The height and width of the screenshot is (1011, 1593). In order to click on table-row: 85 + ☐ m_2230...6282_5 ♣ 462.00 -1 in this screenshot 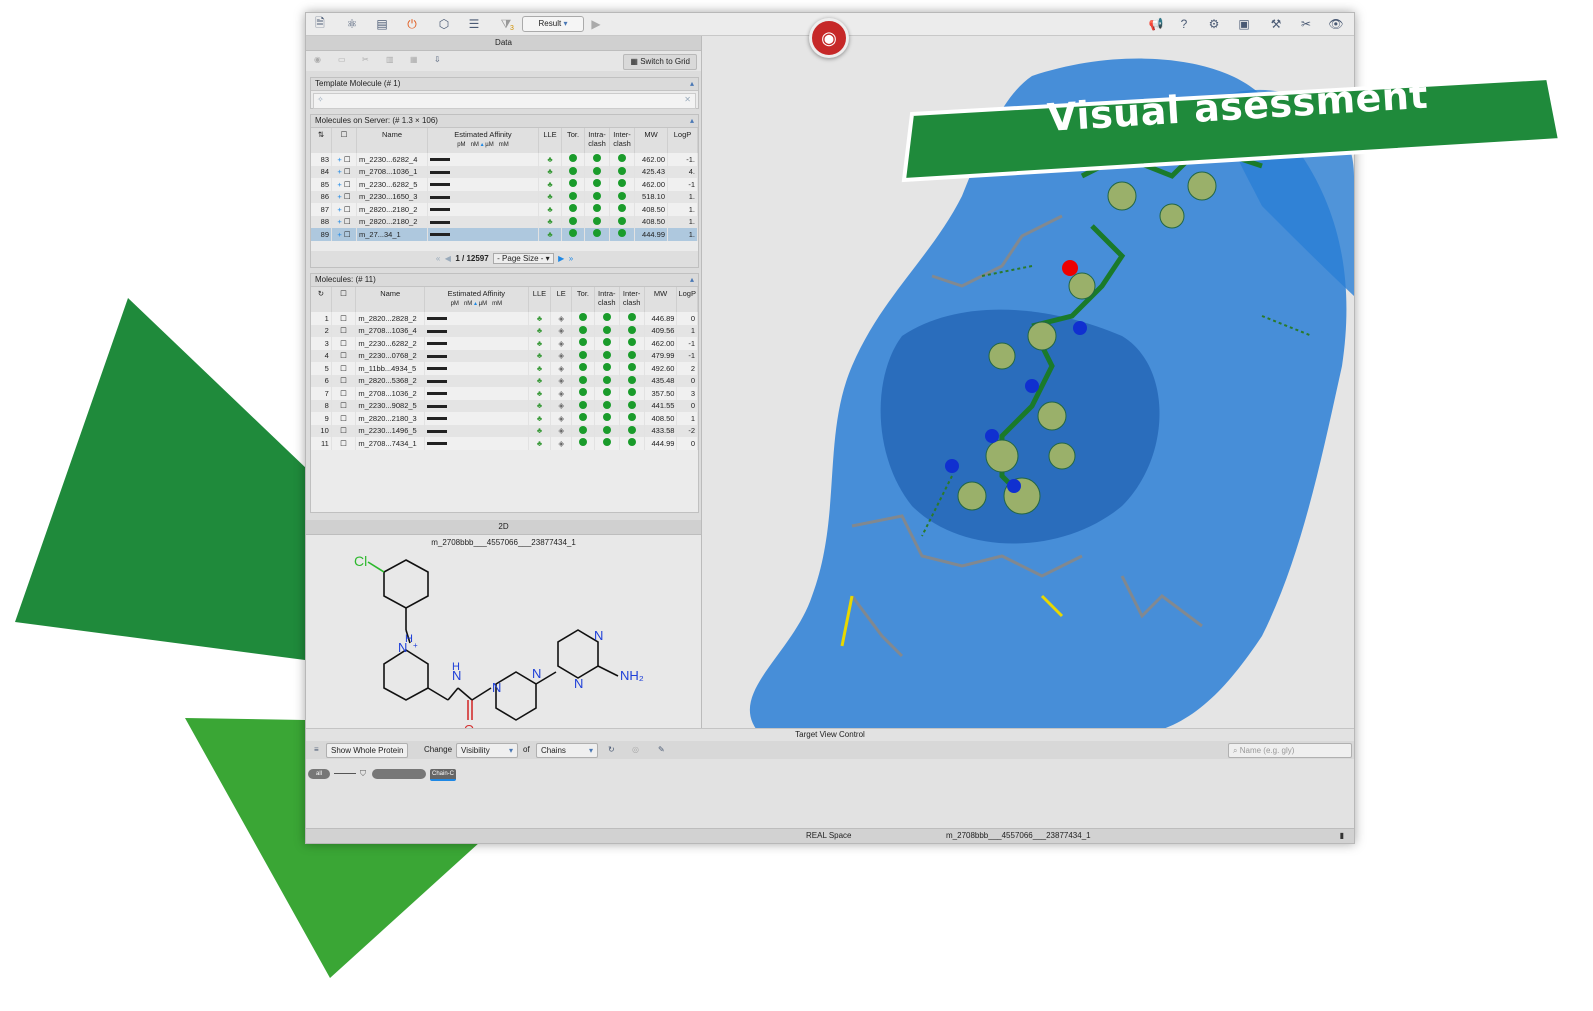, I will do `click(504, 184)`.